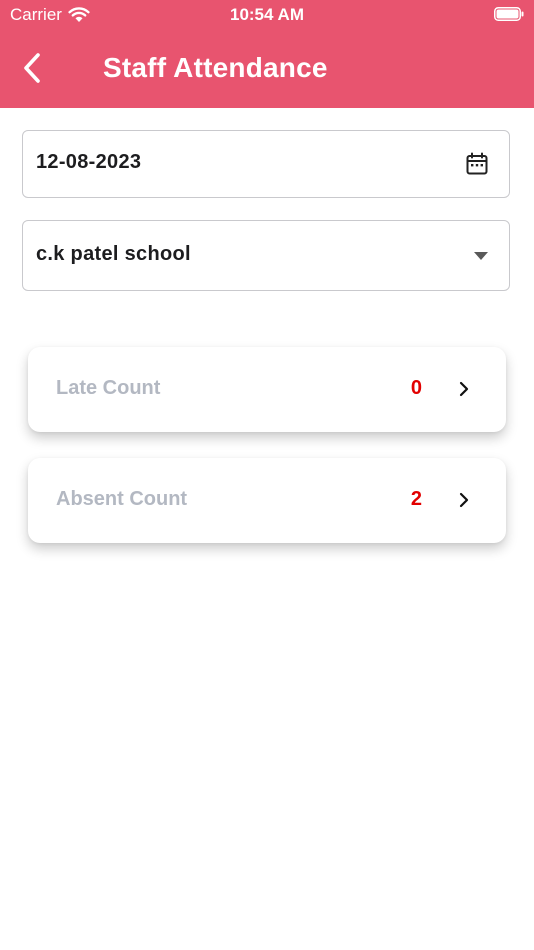 This screenshot has height=950, width=534. I want to click on chevron-left-icon, so click(32, 68).